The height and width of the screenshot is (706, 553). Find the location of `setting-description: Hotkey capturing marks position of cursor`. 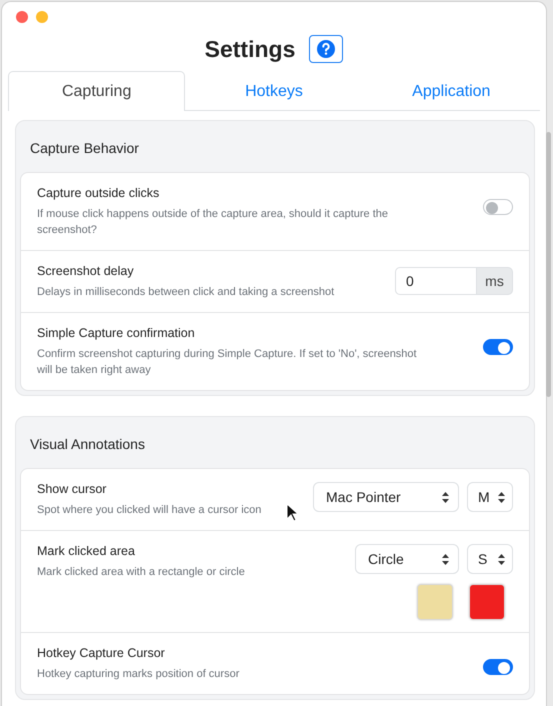

setting-description: Hotkey capturing marks position of cursor is located at coordinates (138, 674).